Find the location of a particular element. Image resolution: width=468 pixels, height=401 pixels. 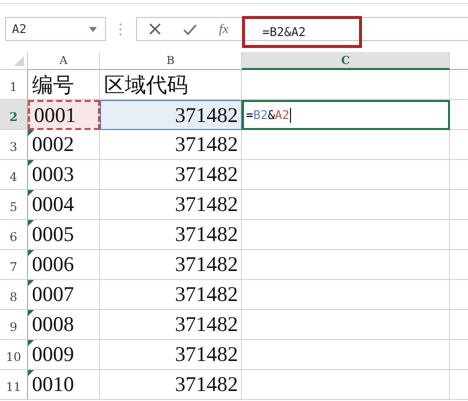

formula-field: =B2&A2 is located at coordinates (302, 32).